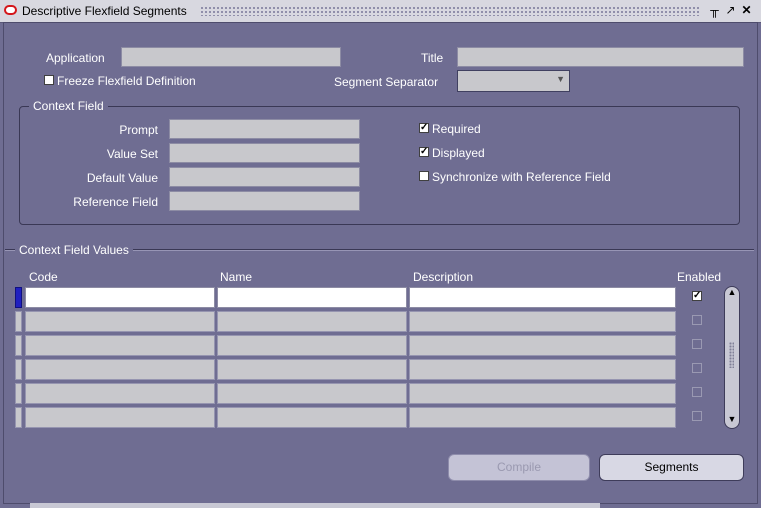 The image size is (761, 508). I want to click on compile-button: Compile, so click(519, 467).